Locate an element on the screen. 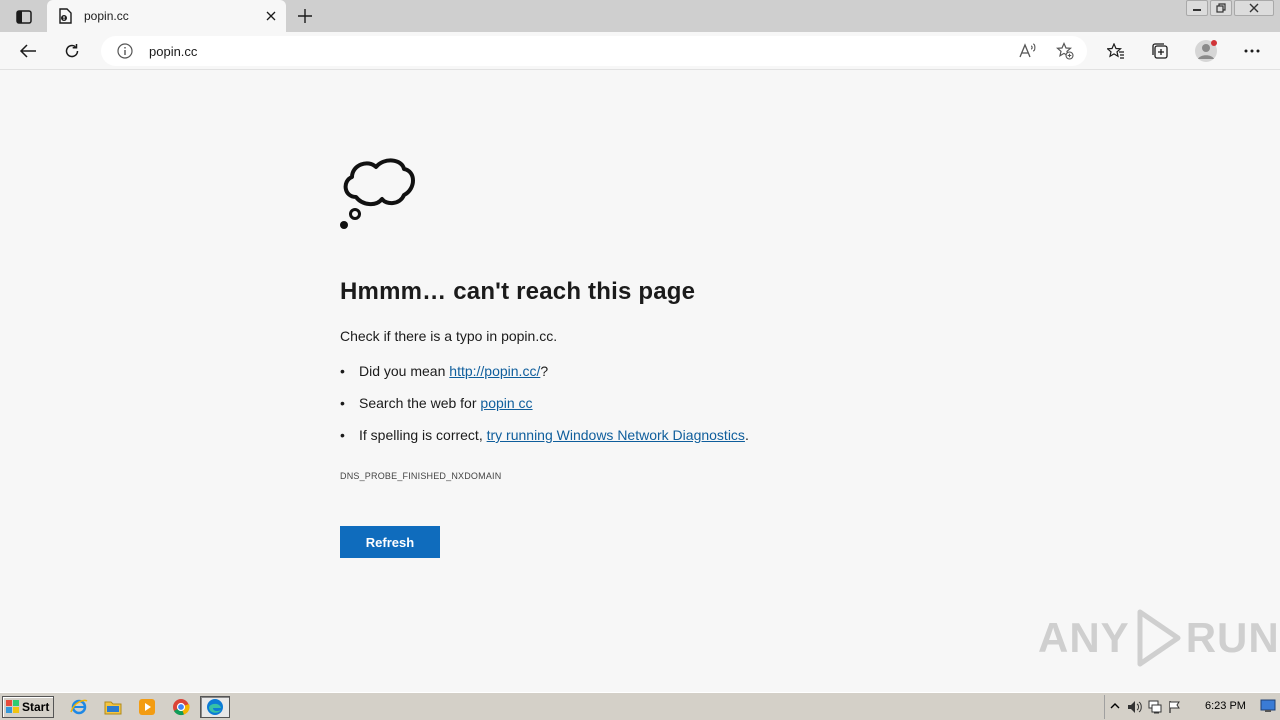  suggested-url-link: http://popin.cc/ is located at coordinates (494, 371).